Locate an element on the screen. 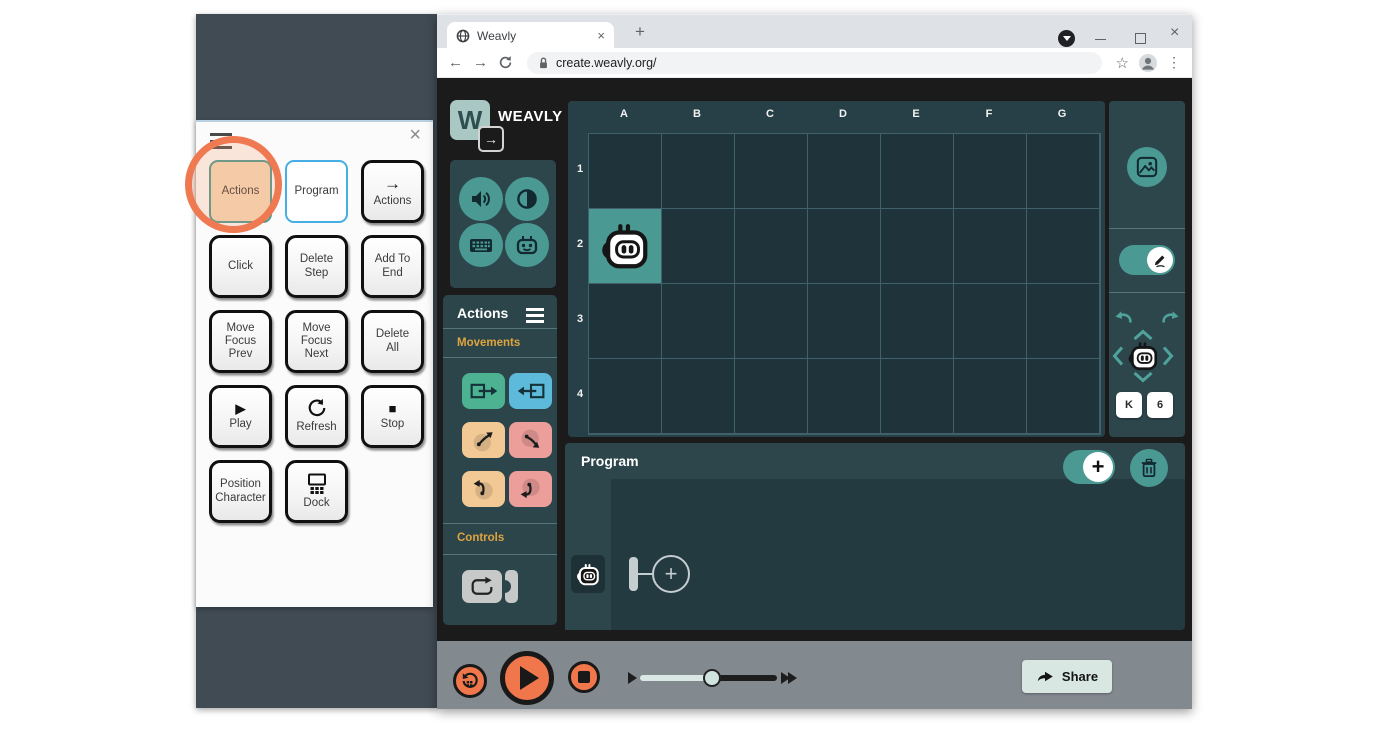  program-track: + is located at coordinates (875, 554).